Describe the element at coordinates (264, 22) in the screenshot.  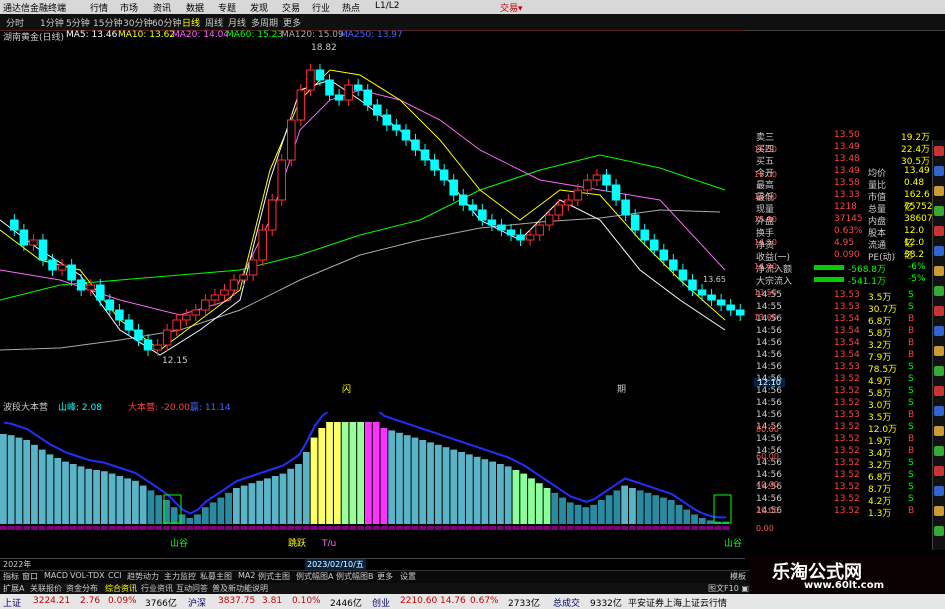
I see `tf-tab: 多周期` at that location.